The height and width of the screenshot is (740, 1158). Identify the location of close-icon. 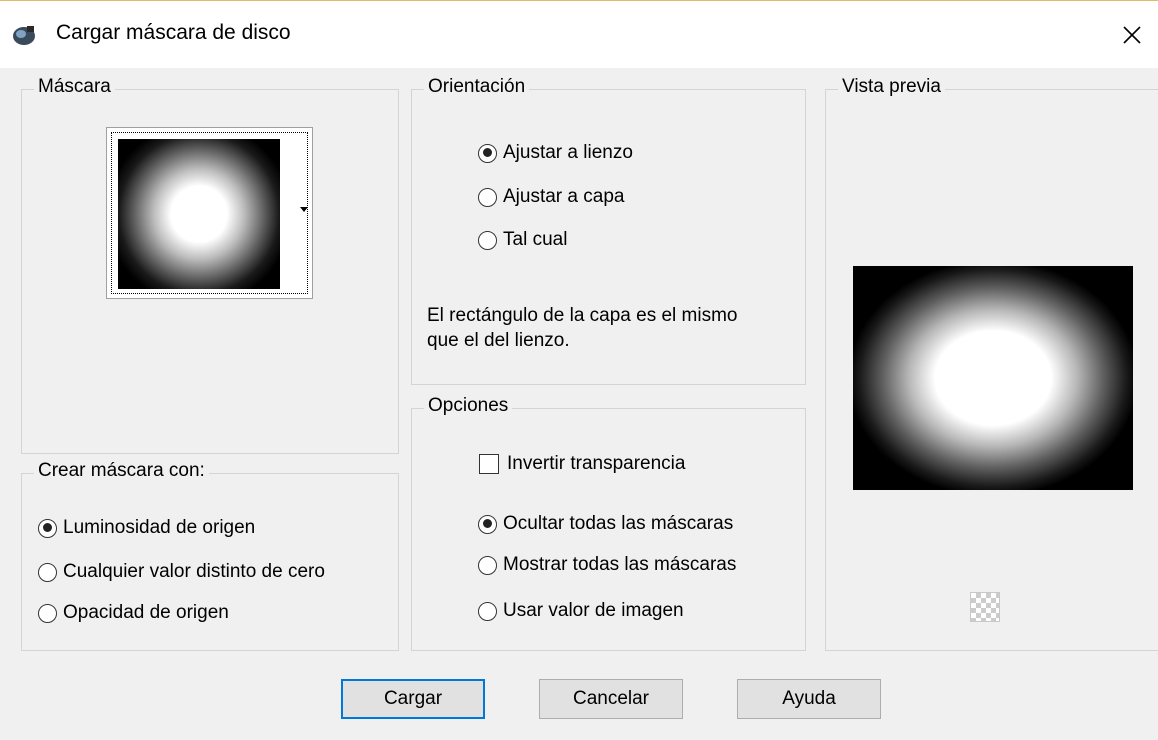
(1132, 35).